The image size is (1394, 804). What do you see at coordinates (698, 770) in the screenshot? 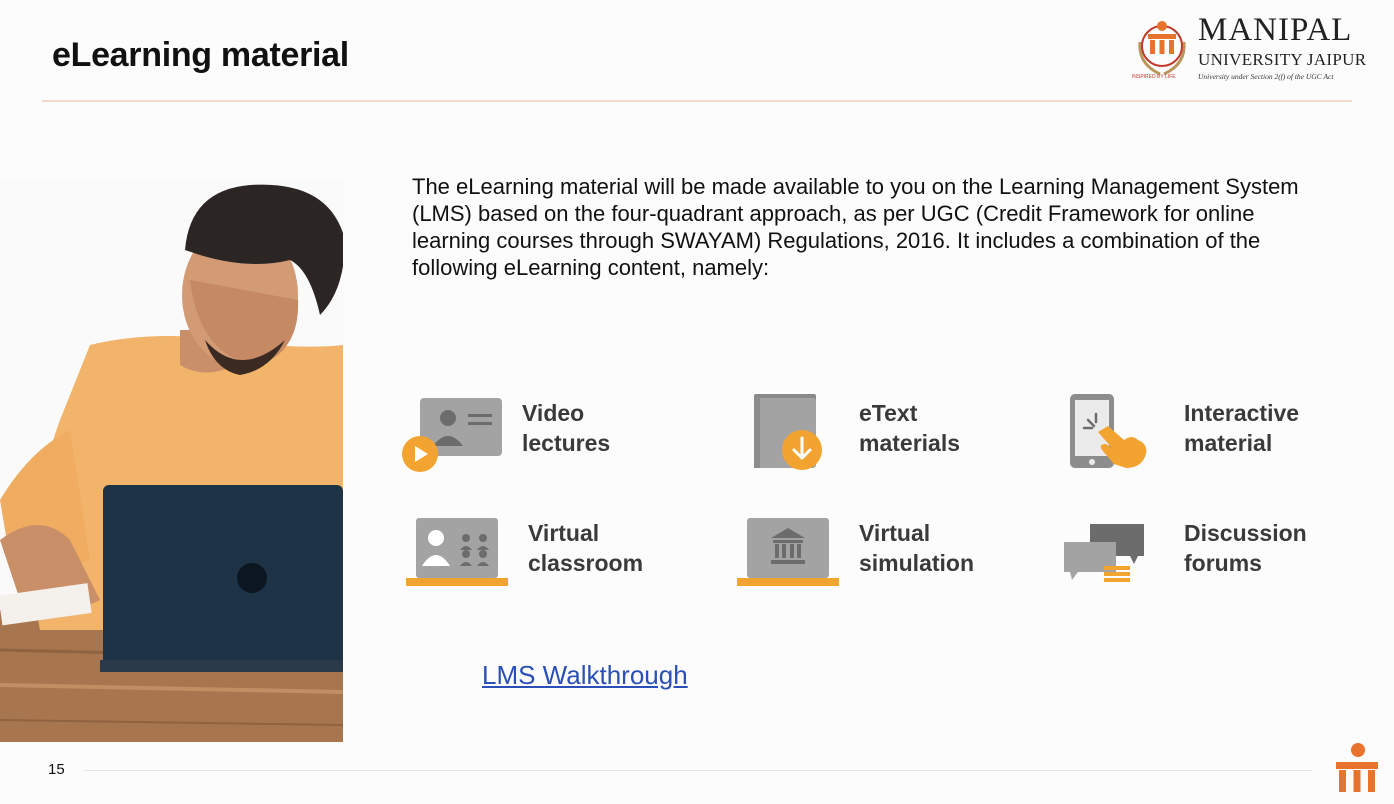
I see `footer-divider` at bounding box center [698, 770].